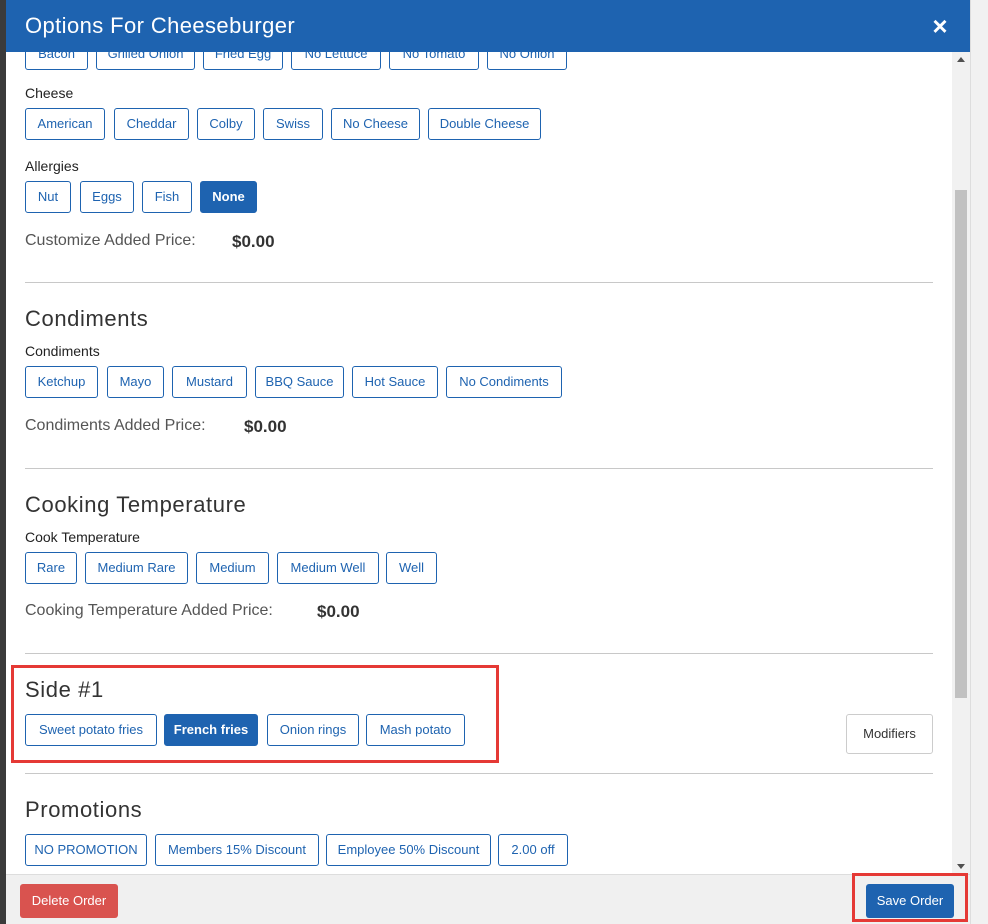 This screenshot has height=924, width=988. I want to click on option-fish: Fish, so click(167, 197).